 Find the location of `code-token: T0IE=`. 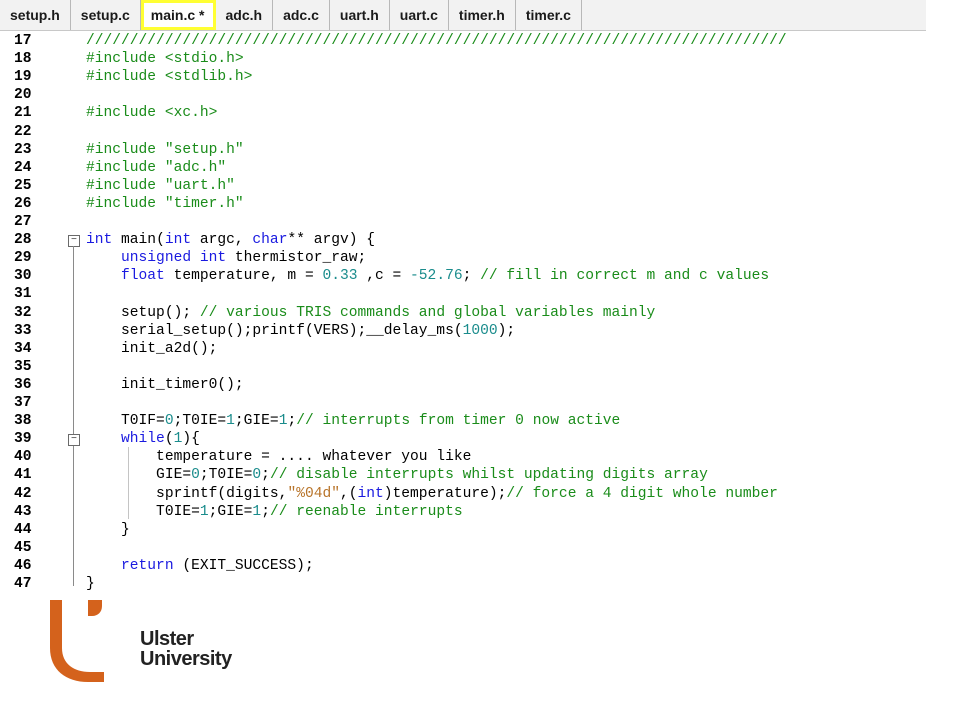

code-token: T0IE= is located at coordinates (143, 511).